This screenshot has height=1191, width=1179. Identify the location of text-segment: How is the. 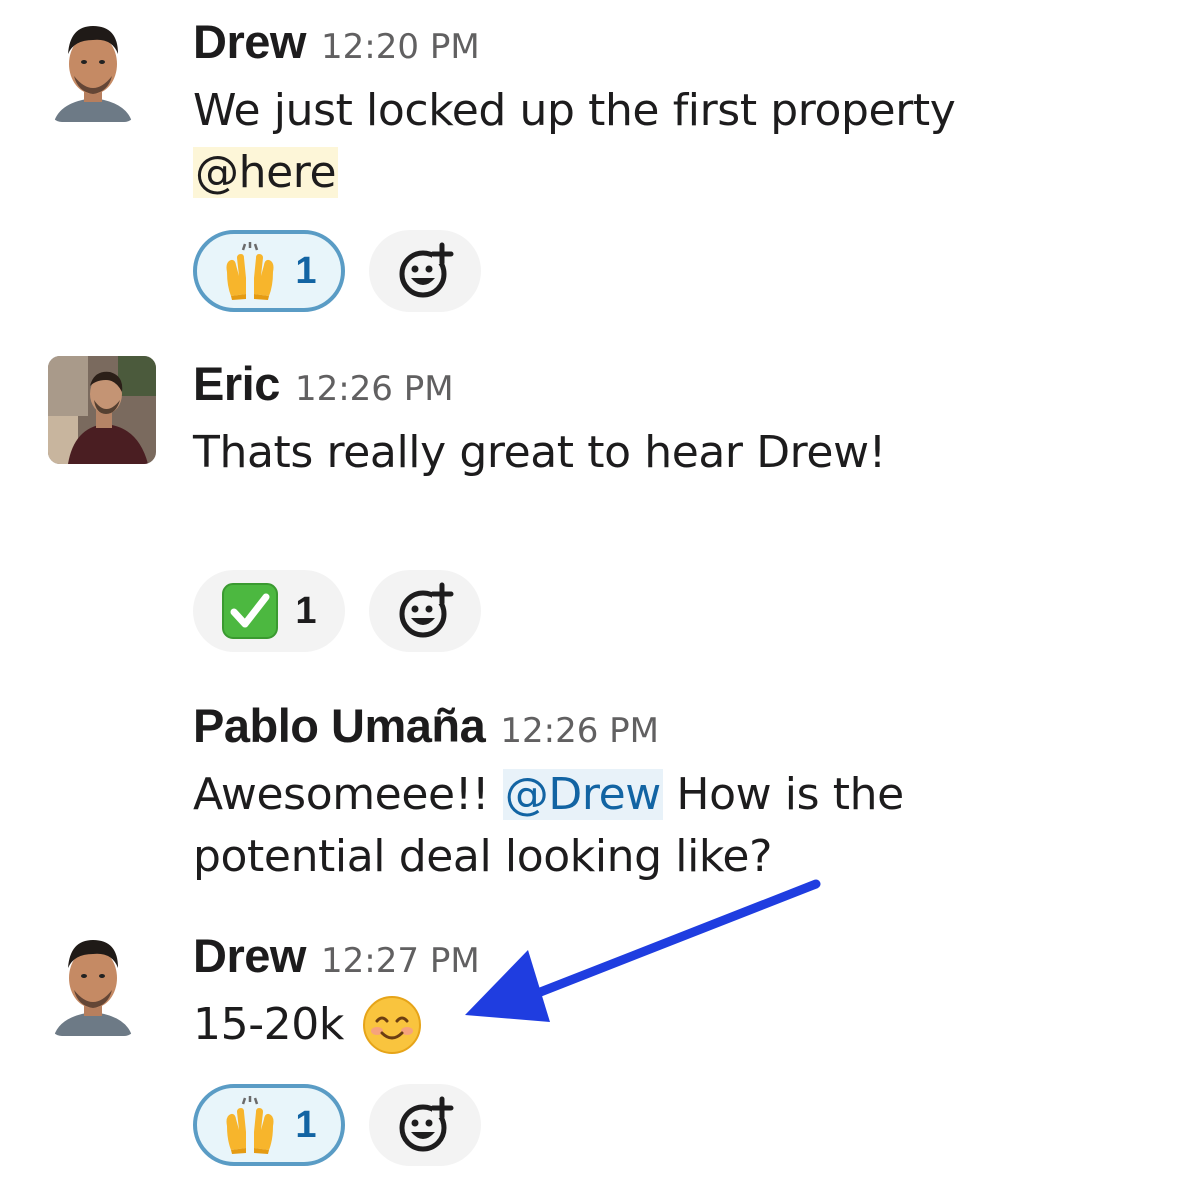
(783, 794).